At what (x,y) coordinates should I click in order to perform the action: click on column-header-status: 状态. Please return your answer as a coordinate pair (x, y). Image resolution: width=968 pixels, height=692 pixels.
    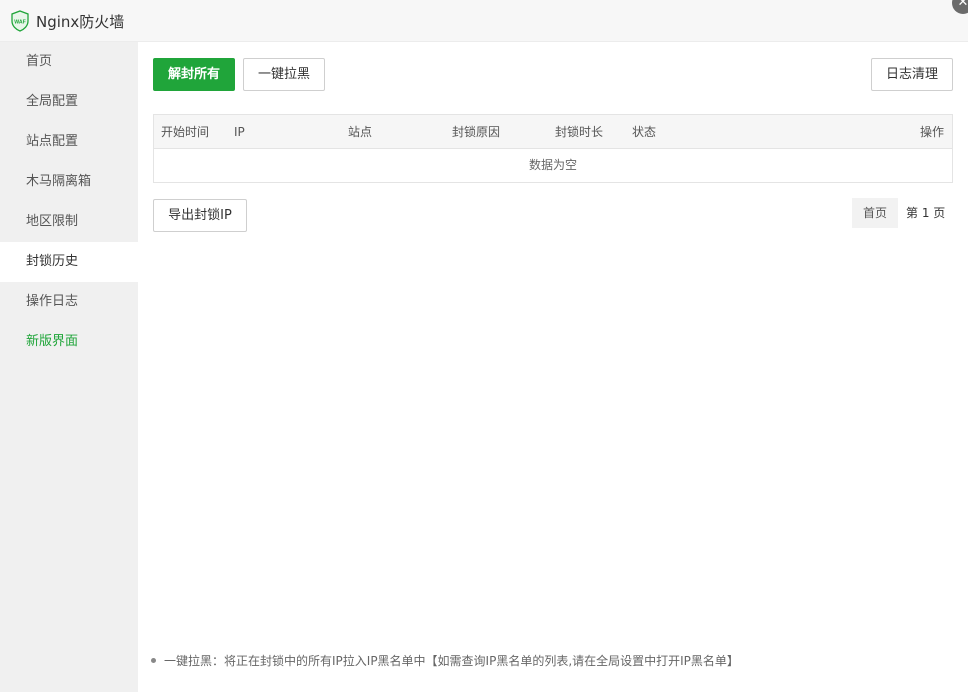
    Looking at the image, I should click on (644, 132).